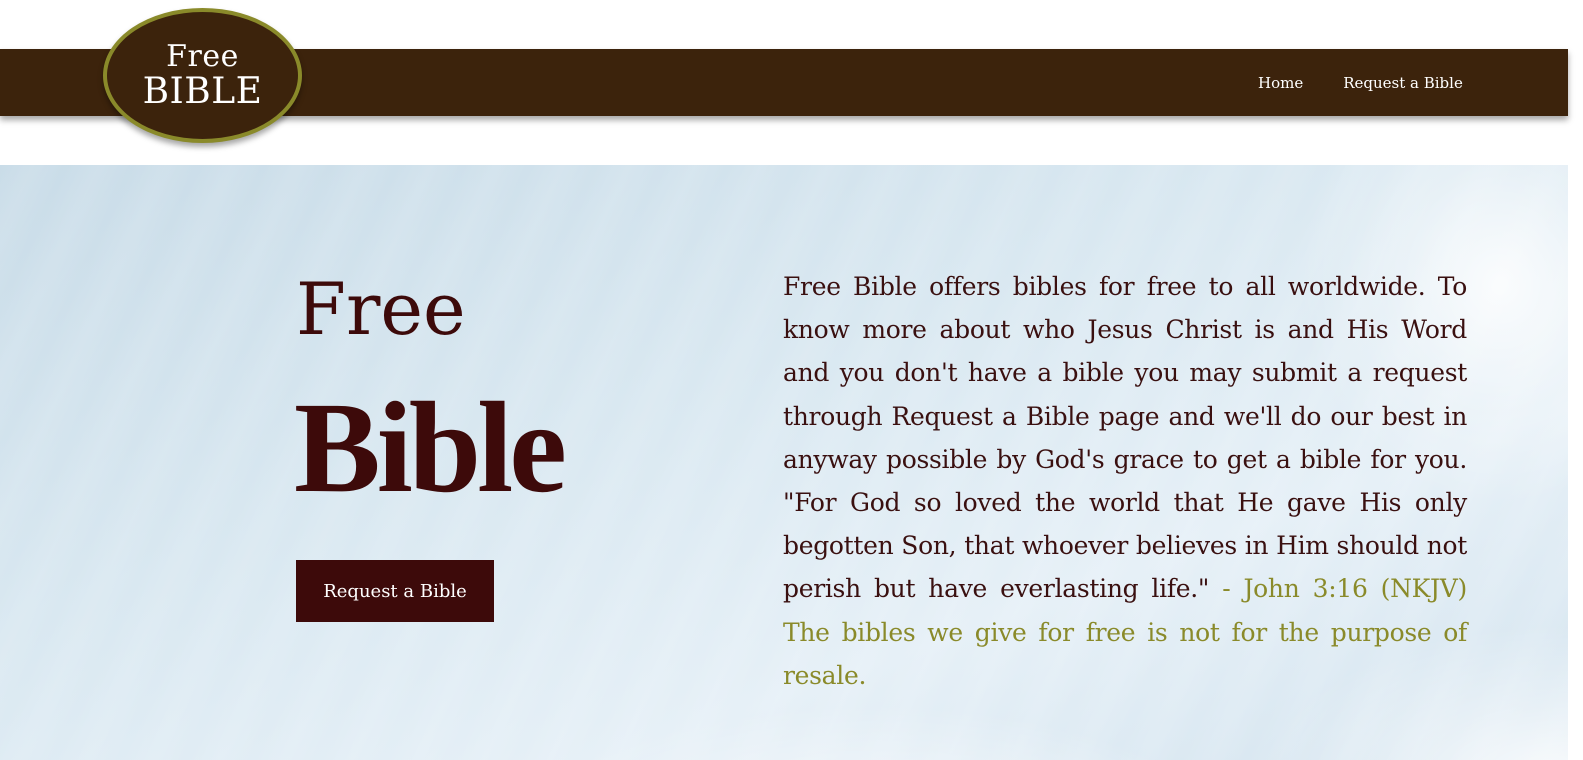 The height and width of the screenshot is (760, 1583). I want to click on logo-line-bible: BIBLE, so click(202, 91).